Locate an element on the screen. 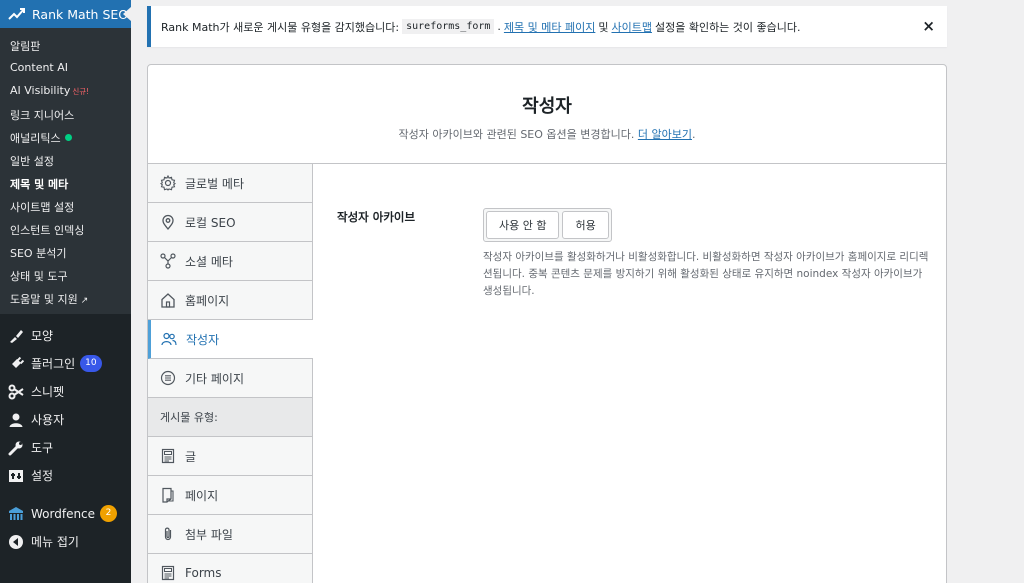 The image size is (1024, 583). submenu-instant-indexing: 인스턴트 인덱싱 is located at coordinates (47, 230).